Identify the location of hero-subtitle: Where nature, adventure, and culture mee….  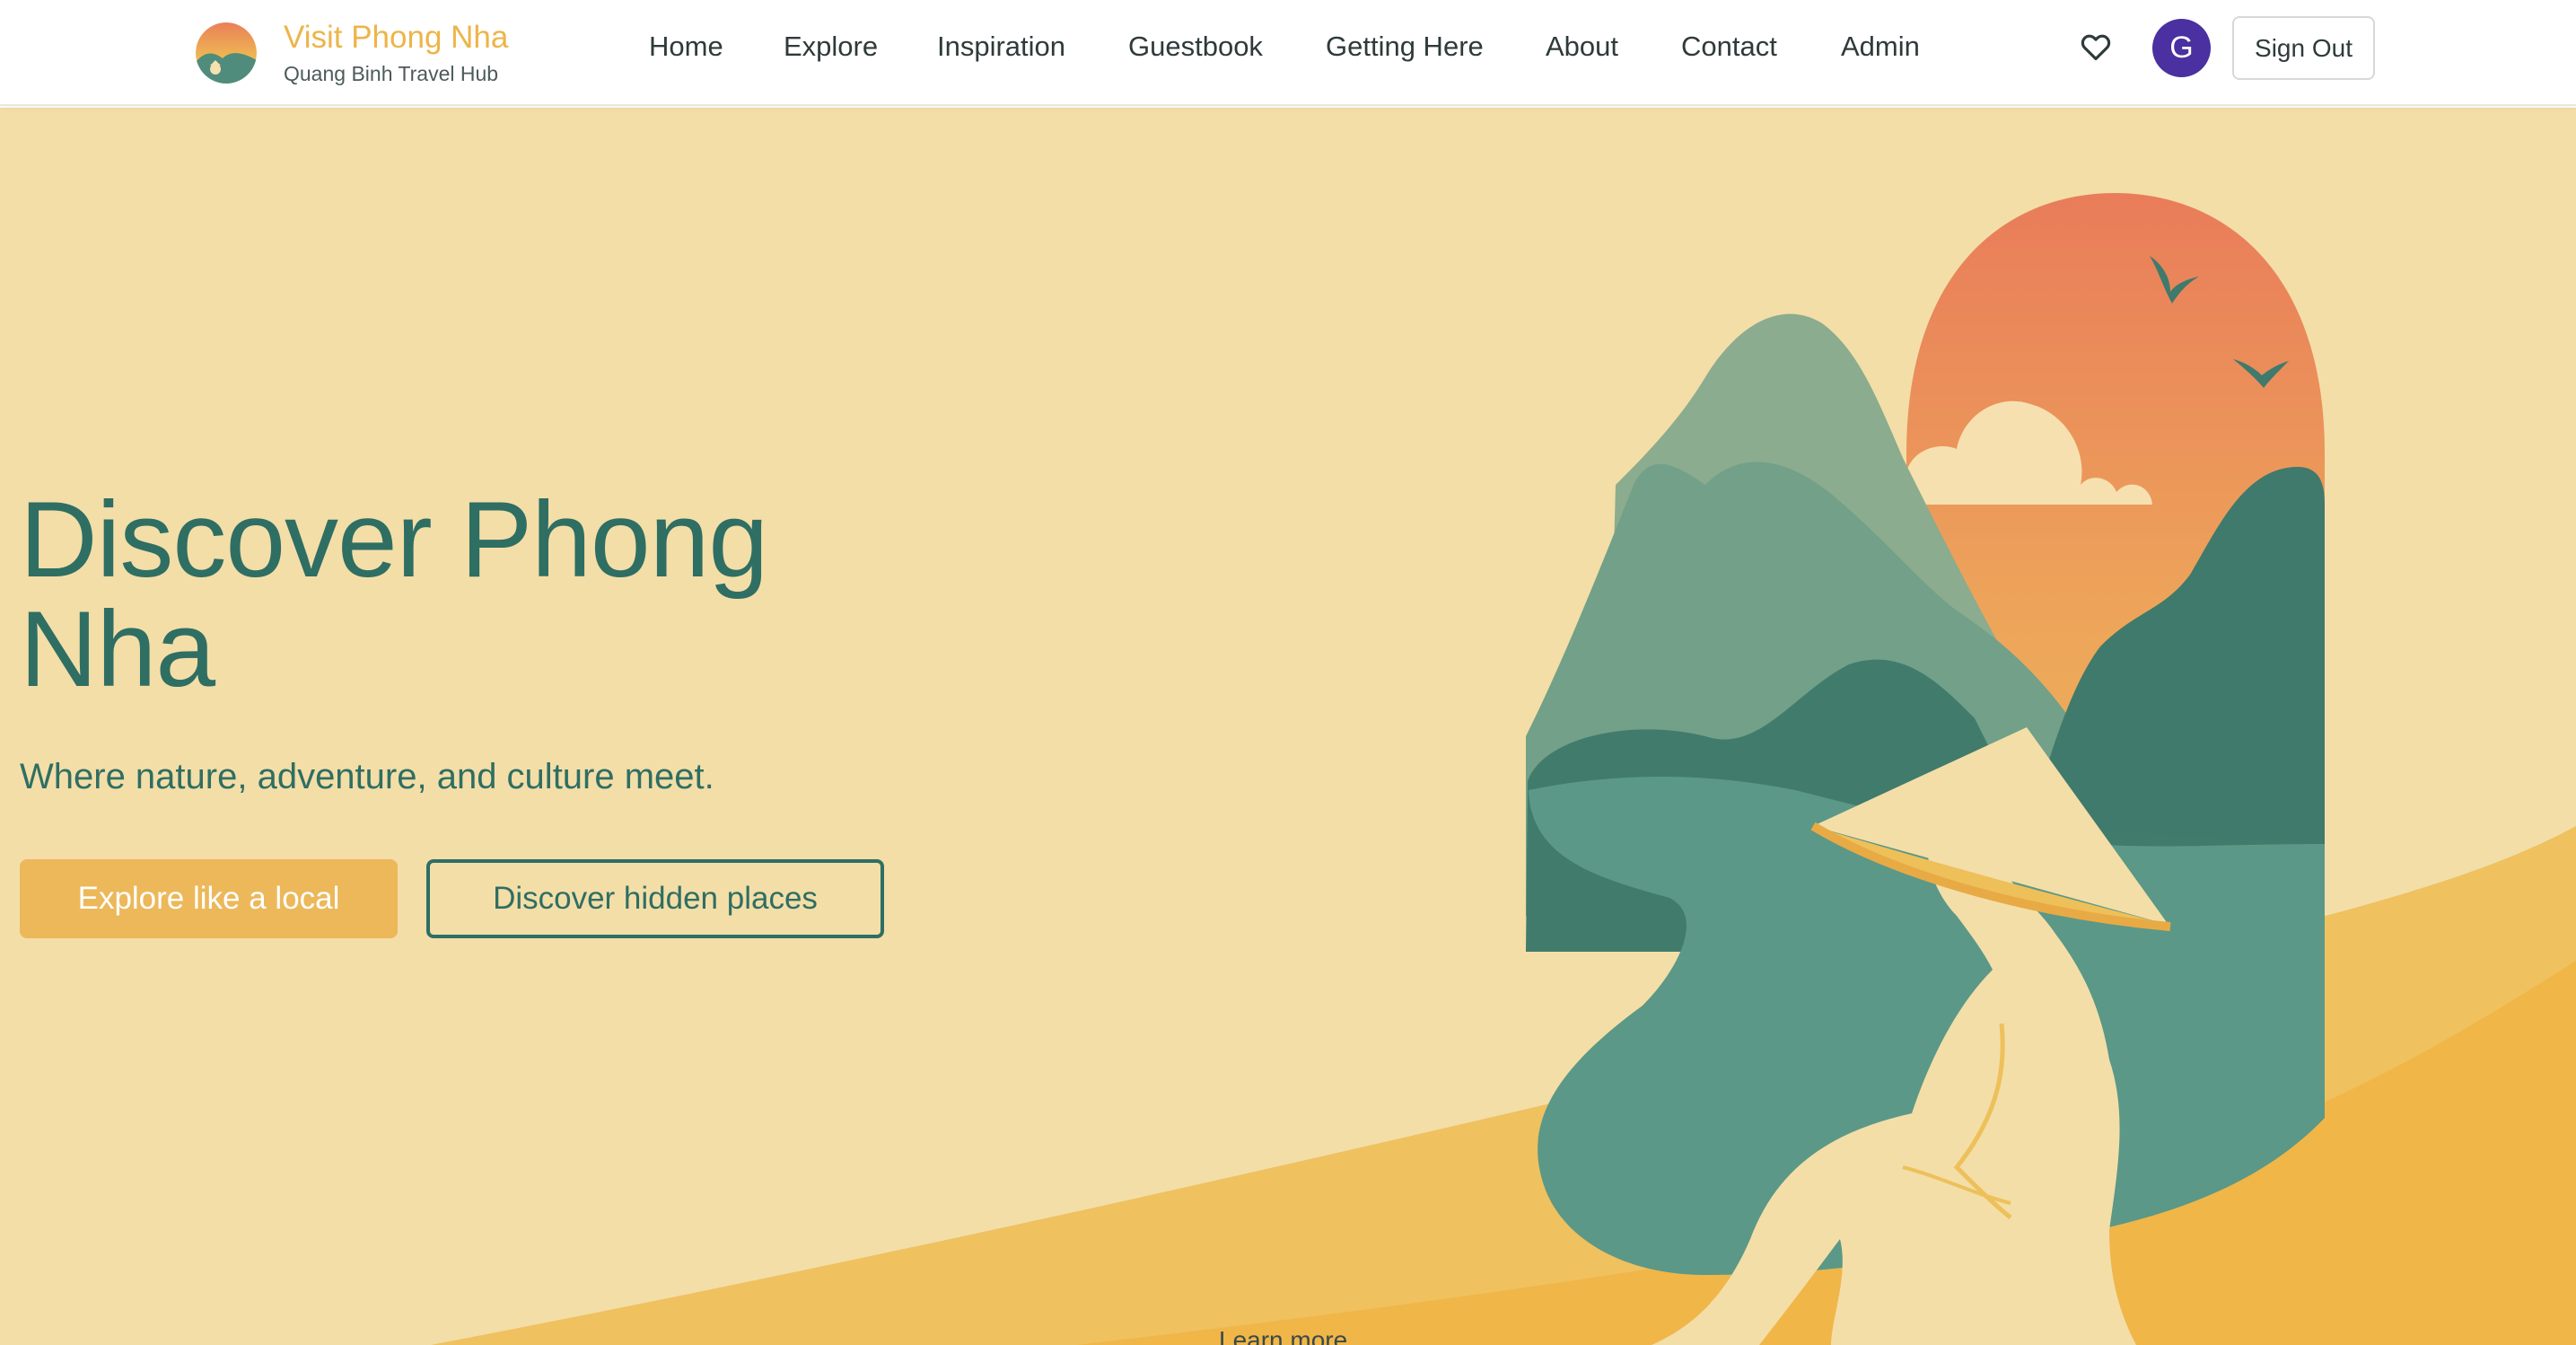
(367, 776).